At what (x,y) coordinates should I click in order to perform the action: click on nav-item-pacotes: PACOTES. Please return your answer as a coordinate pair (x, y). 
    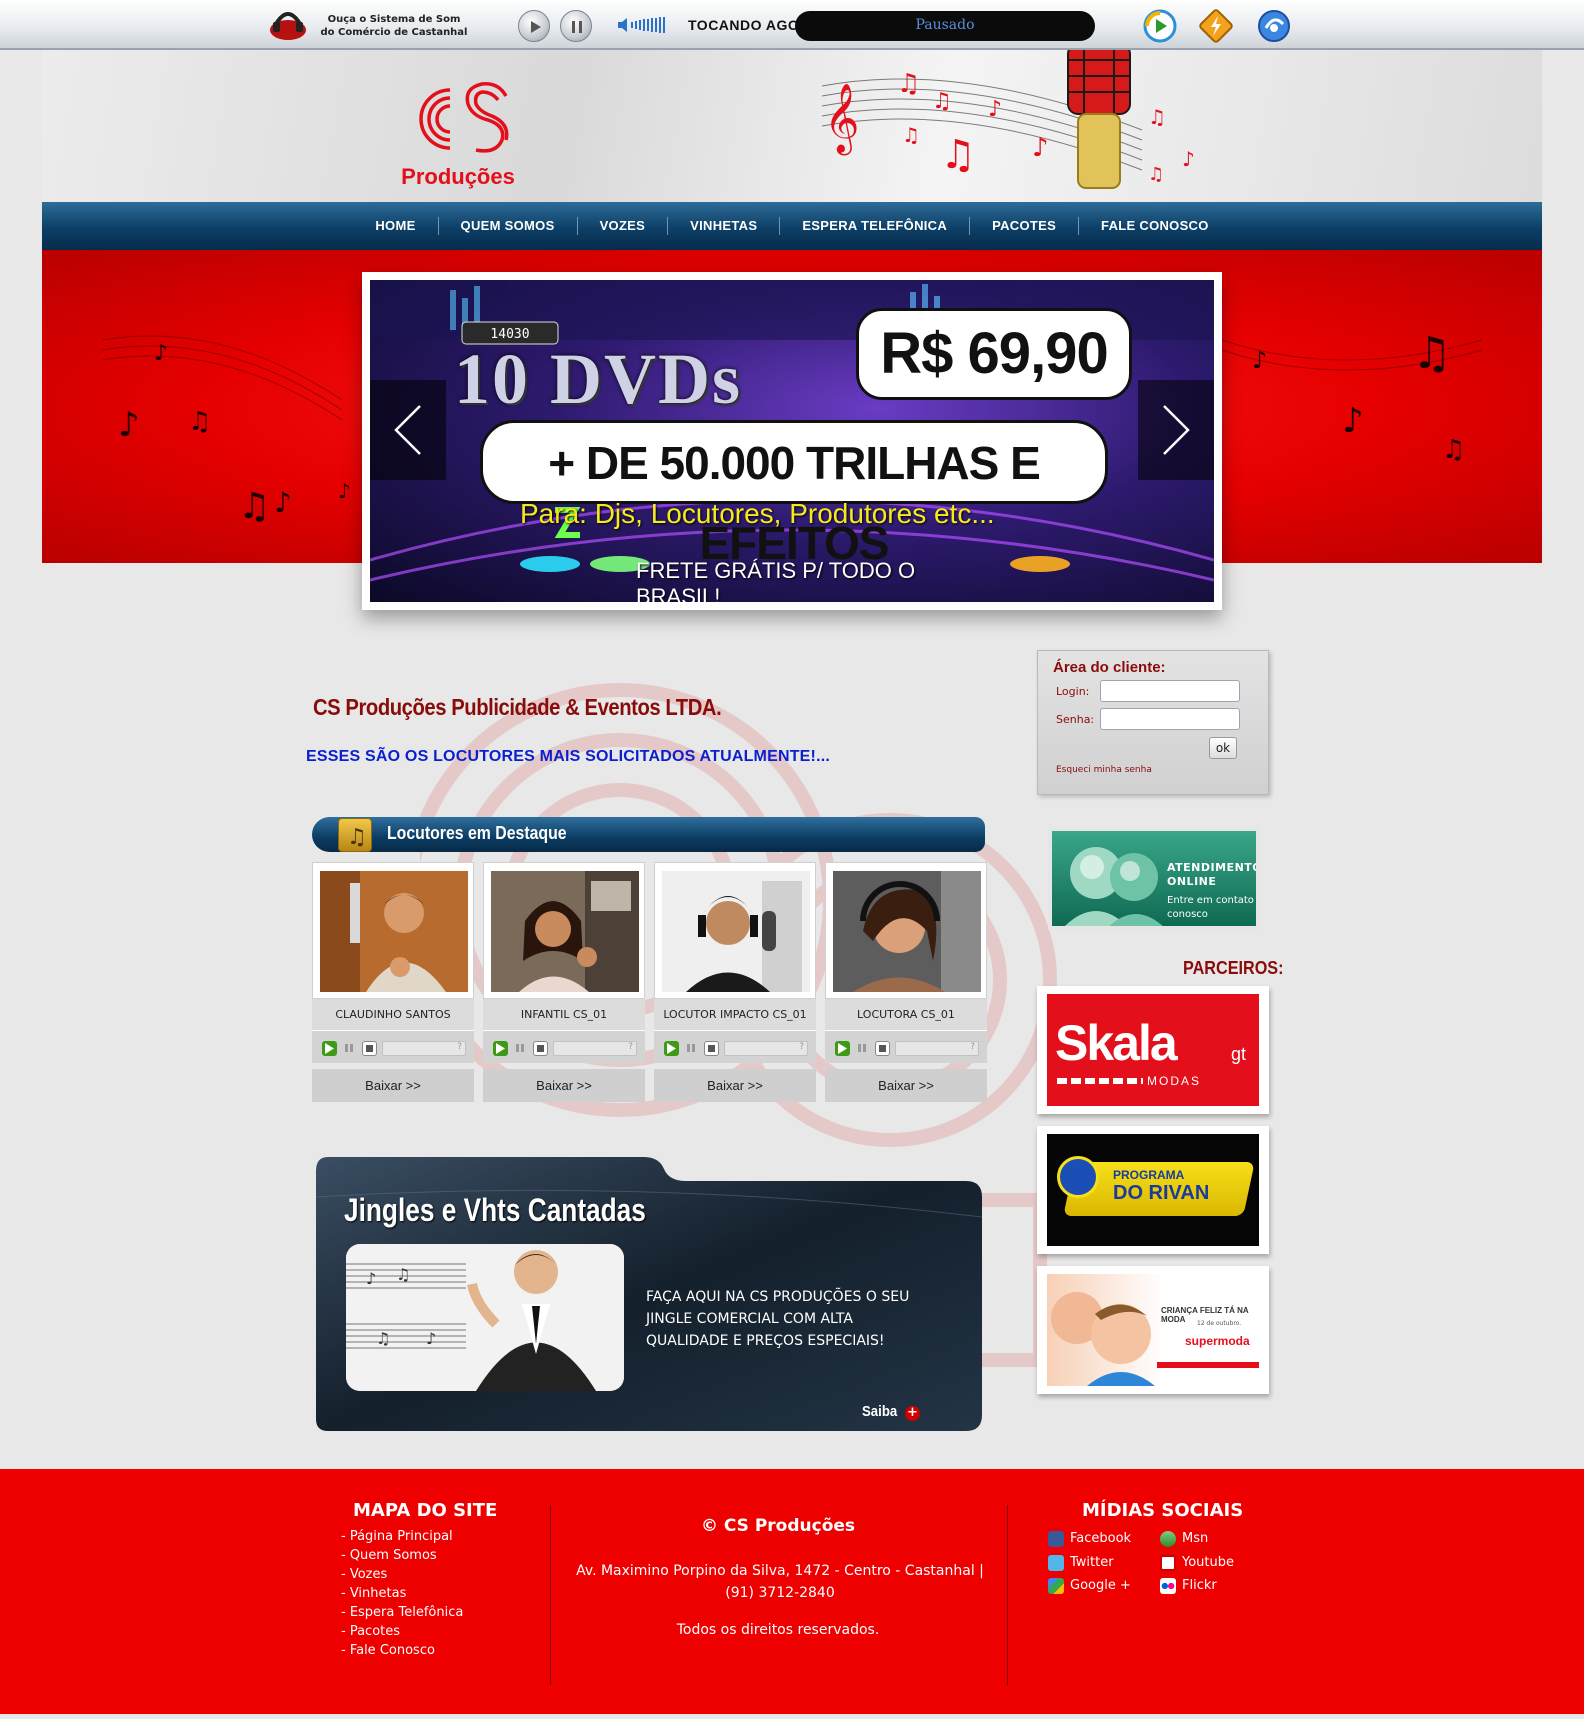
    Looking at the image, I should click on (1023, 226).